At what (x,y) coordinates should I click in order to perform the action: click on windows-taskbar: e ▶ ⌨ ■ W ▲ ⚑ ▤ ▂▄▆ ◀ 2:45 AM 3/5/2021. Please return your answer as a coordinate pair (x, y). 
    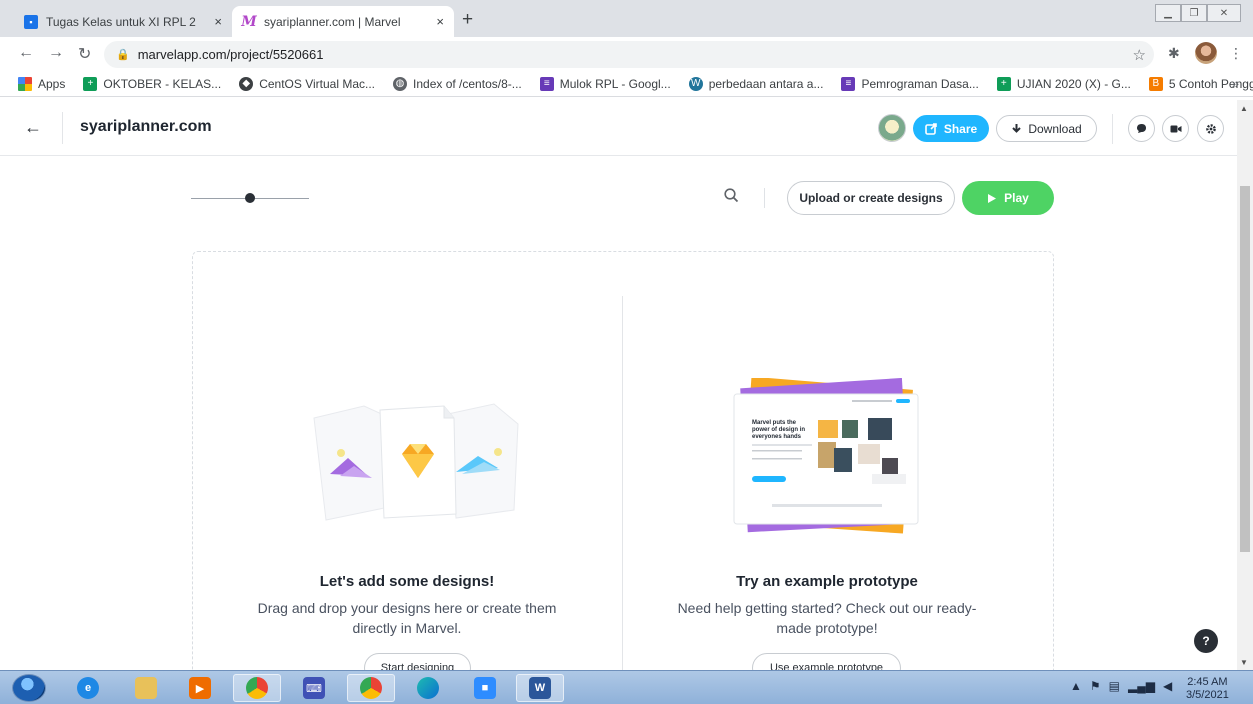
    Looking at the image, I should click on (626, 687).